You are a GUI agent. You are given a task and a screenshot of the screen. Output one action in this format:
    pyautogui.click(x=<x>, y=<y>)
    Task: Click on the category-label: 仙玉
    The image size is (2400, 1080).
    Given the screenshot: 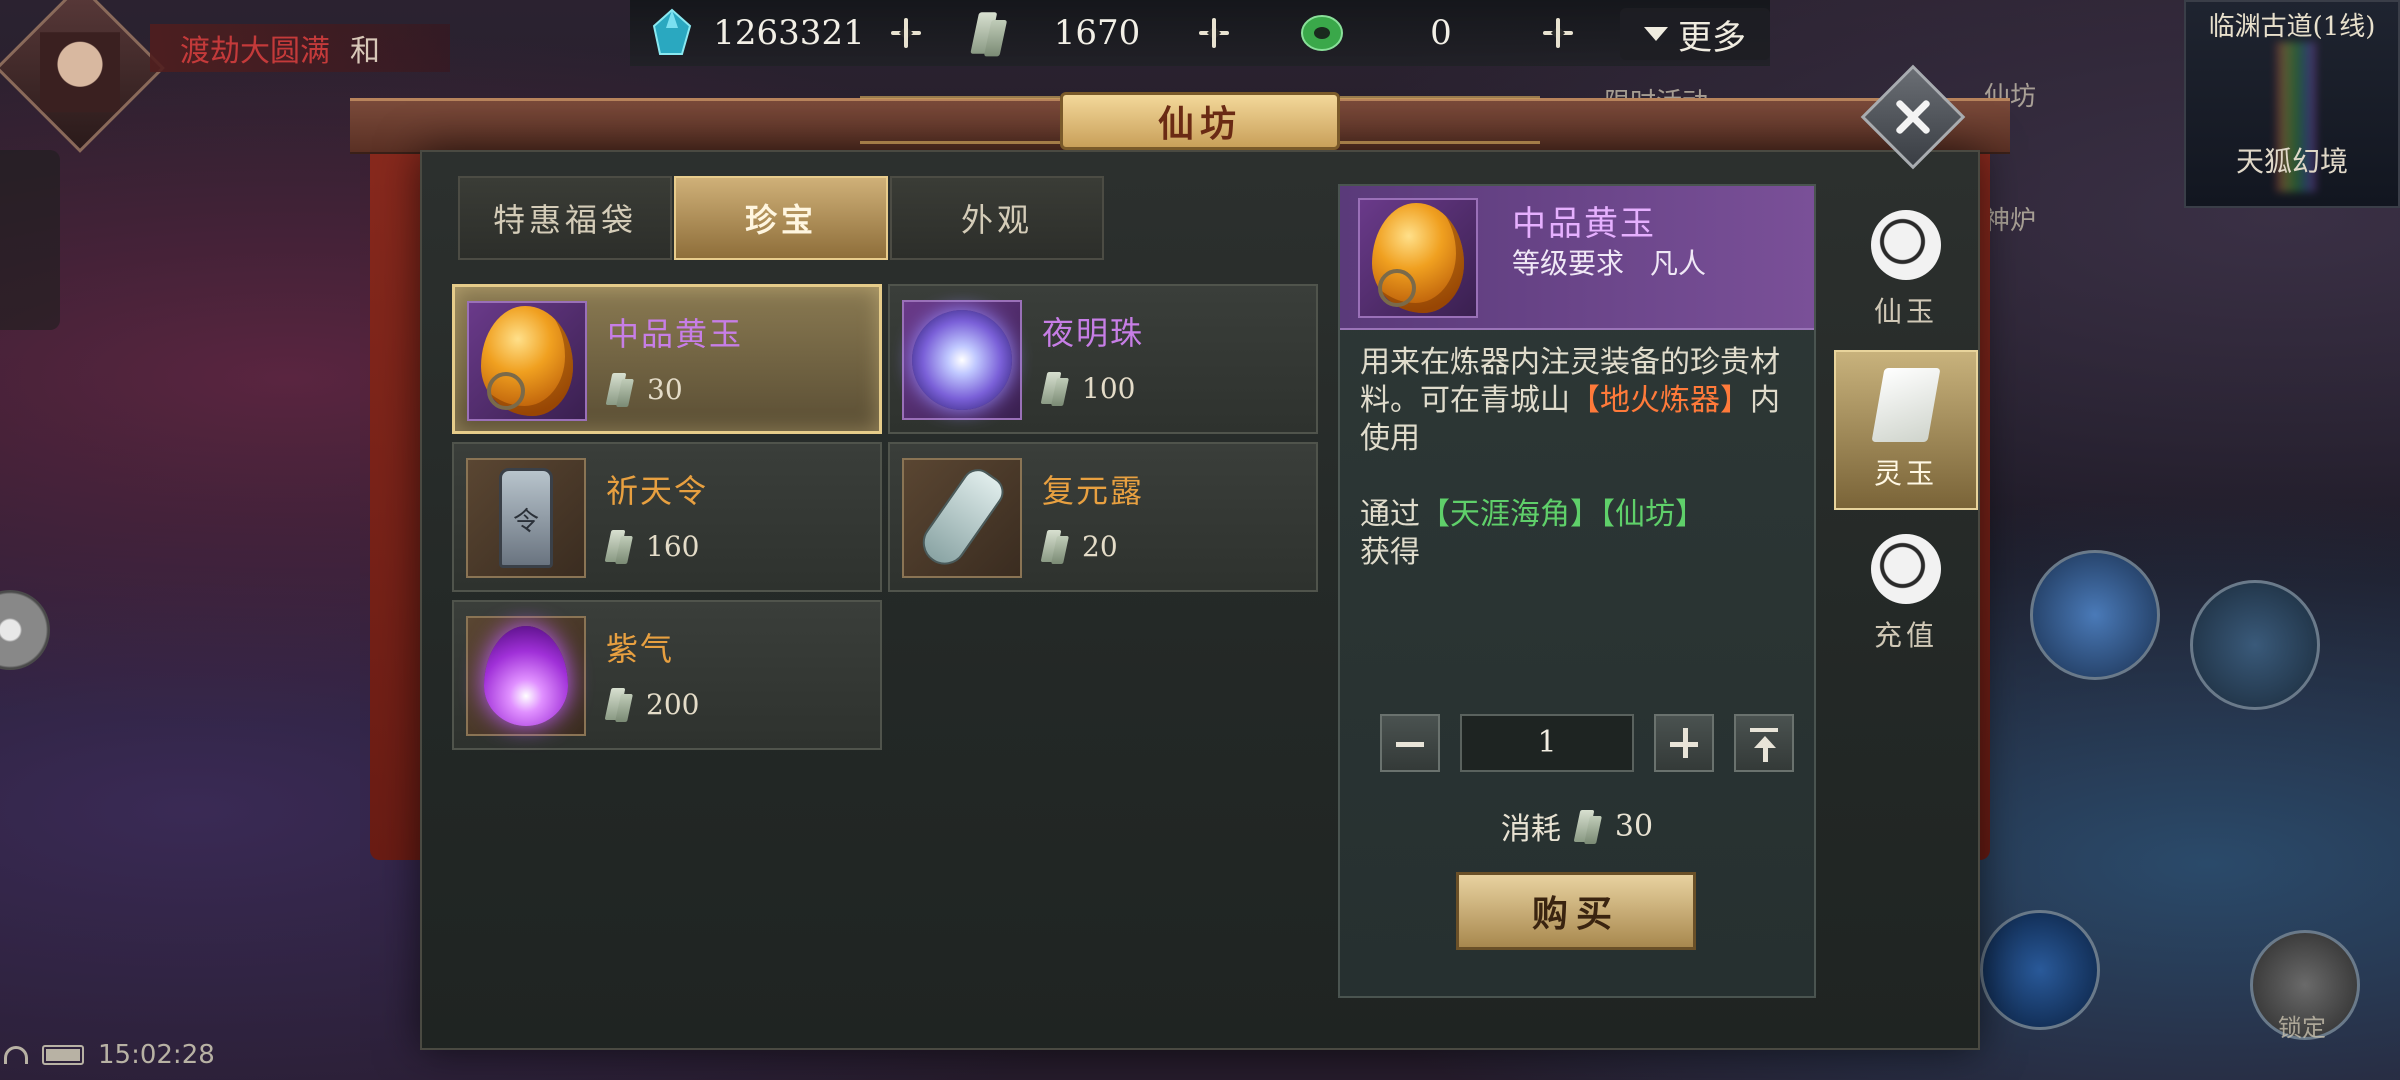 What is the action you would take?
    pyautogui.click(x=1905, y=311)
    